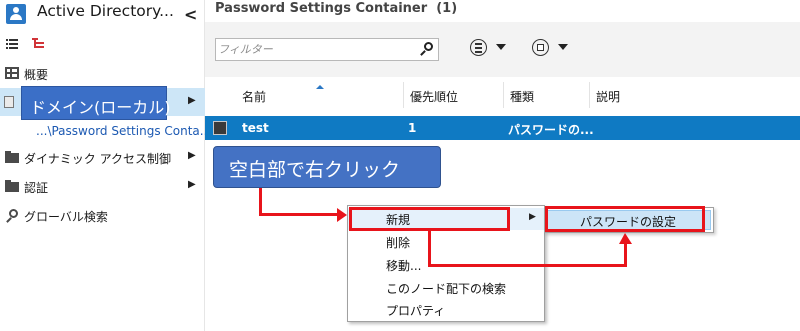 The image size is (800, 331). Describe the element at coordinates (96, 103) in the screenshot. I see `domain-label-highlight: ドメイン(ローカル)` at that location.